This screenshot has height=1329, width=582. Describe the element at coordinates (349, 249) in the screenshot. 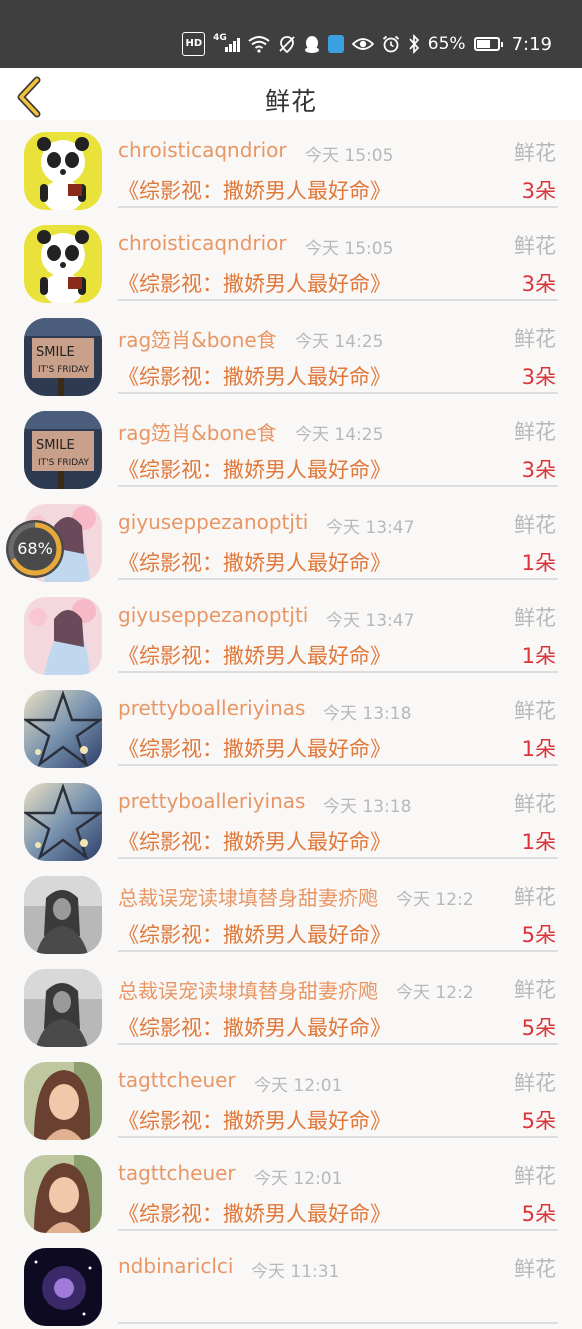

I see `timestamp: 今天 15:05` at that location.